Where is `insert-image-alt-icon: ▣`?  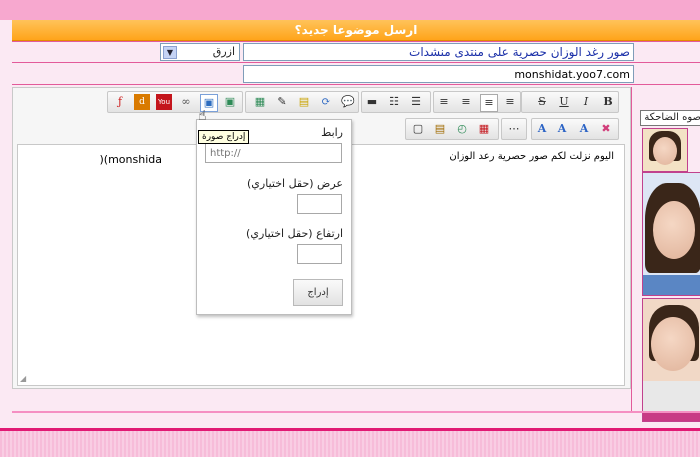 insert-image-alt-icon: ▣ is located at coordinates (230, 102).